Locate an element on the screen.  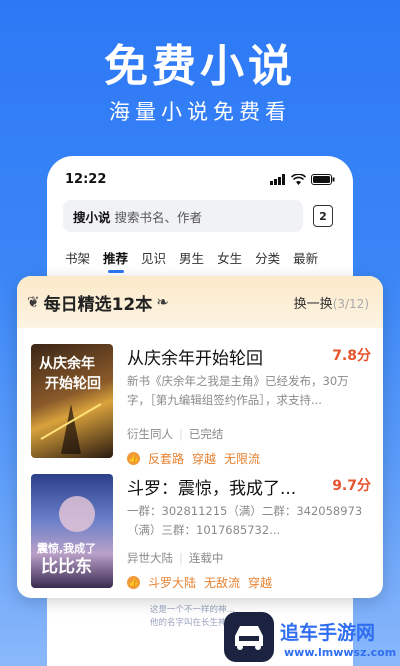
battery-icon is located at coordinates (323, 179).